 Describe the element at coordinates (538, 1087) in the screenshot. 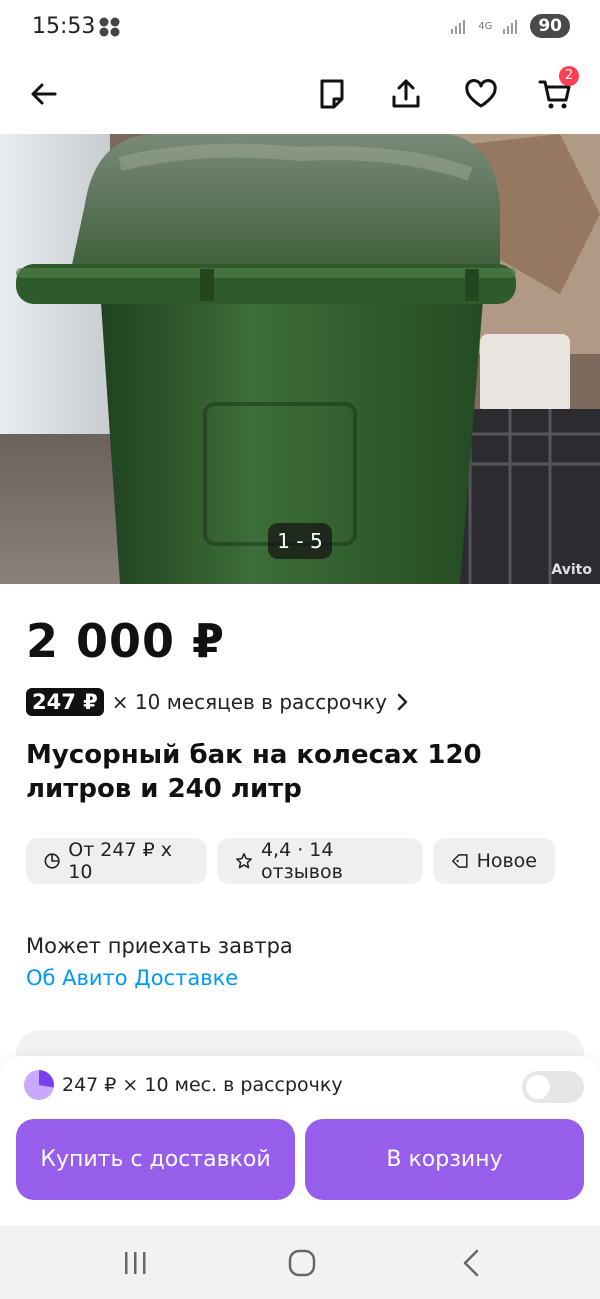

I see `toggle-knob` at that location.